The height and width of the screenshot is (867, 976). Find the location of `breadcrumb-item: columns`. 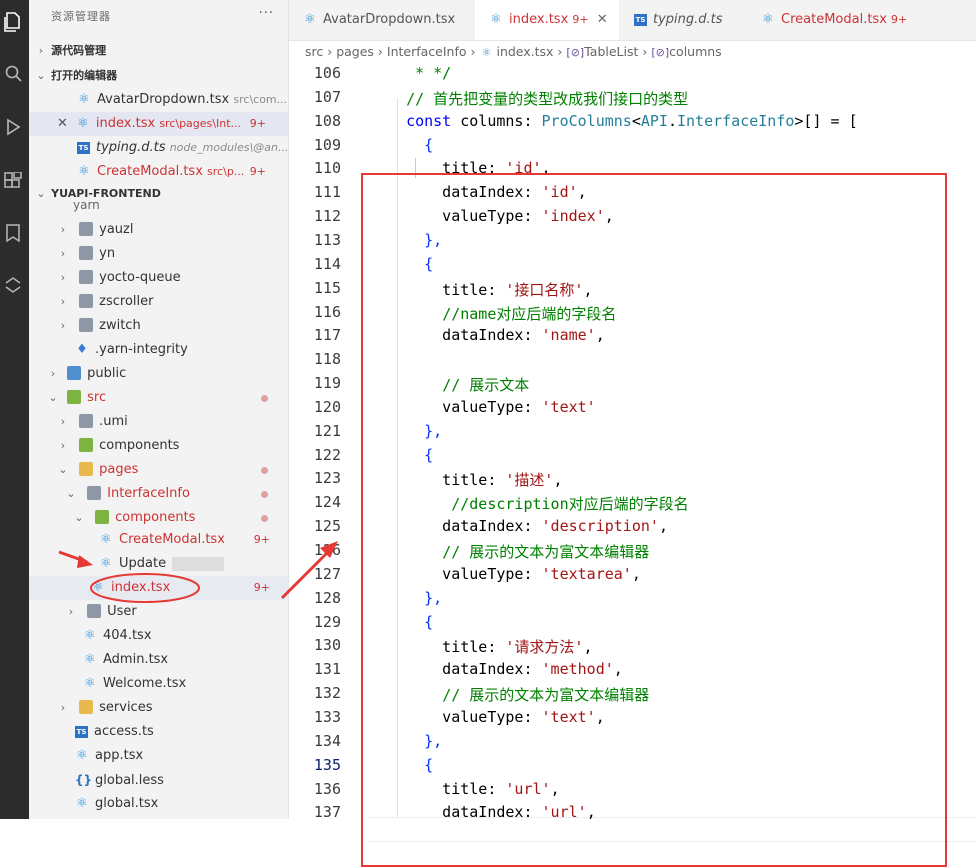

breadcrumb-item: columns is located at coordinates (695, 51).